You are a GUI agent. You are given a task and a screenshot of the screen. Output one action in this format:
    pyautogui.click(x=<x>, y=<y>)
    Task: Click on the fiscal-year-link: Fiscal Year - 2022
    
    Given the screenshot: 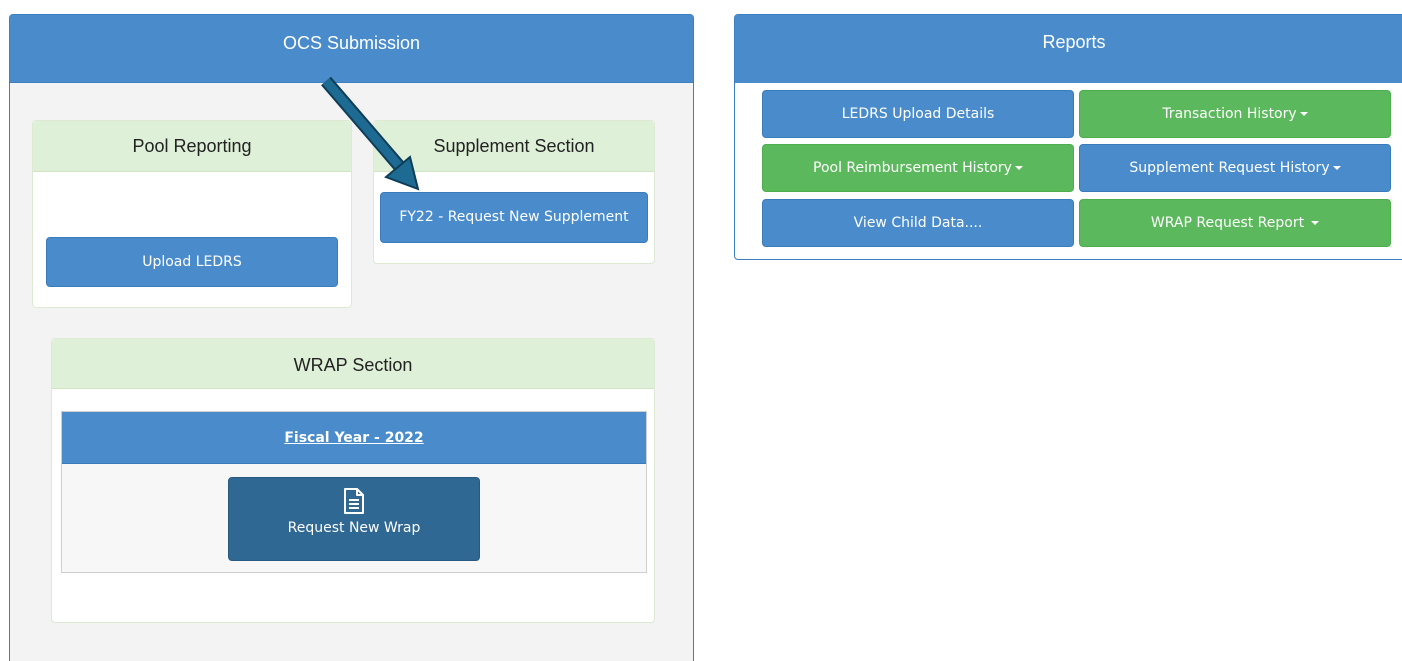 What is the action you would take?
    pyautogui.click(x=353, y=438)
    